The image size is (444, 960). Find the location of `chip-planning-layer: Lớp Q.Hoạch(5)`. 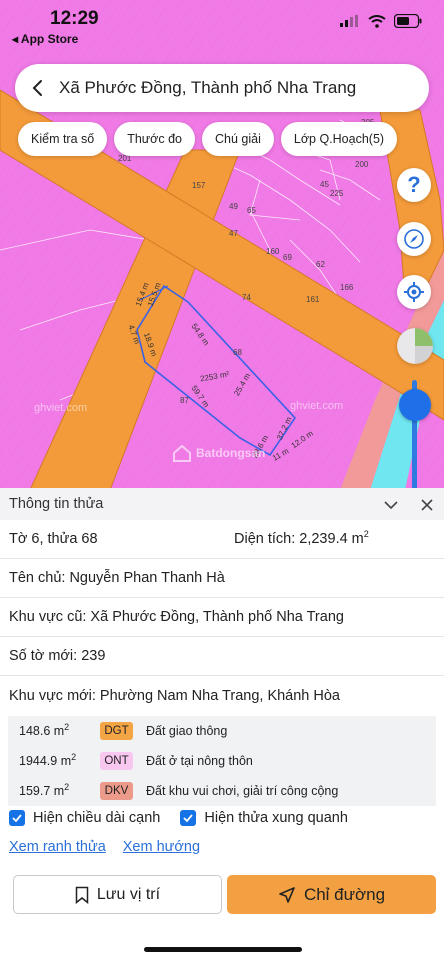

chip-planning-layer: Lớp Q.Hoạch(5) is located at coordinates (339, 139).